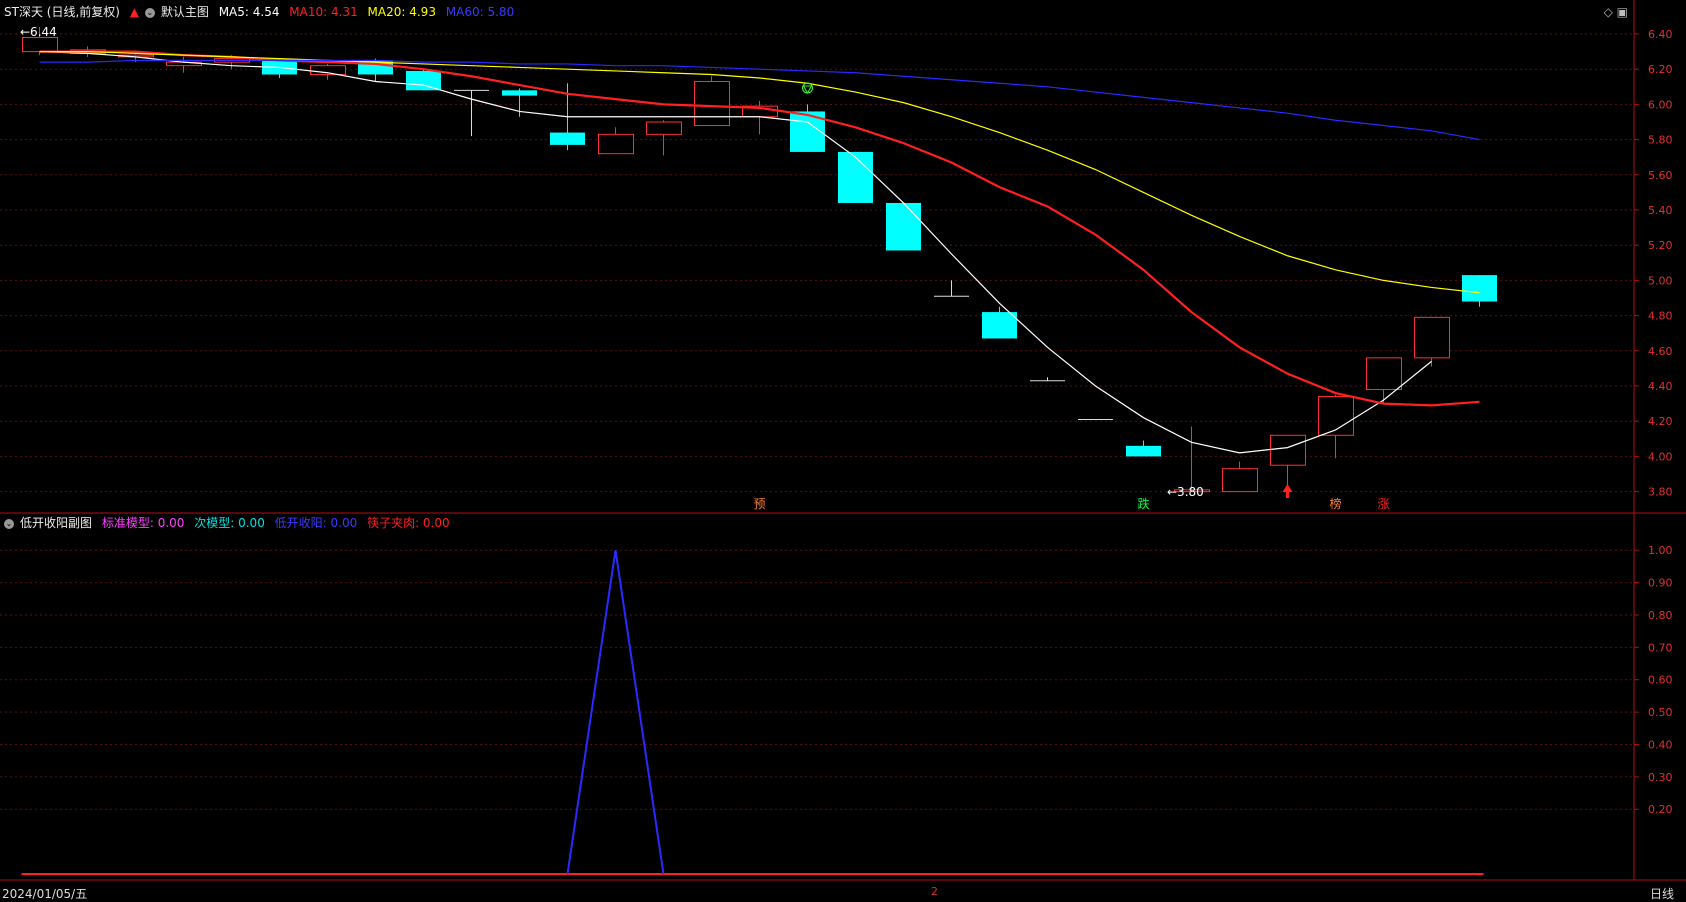 This screenshot has width=1686, height=902. Describe the element at coordinates (1660, 550) in the screenshot. I see `sub-tick-label: 1.00` at that location.